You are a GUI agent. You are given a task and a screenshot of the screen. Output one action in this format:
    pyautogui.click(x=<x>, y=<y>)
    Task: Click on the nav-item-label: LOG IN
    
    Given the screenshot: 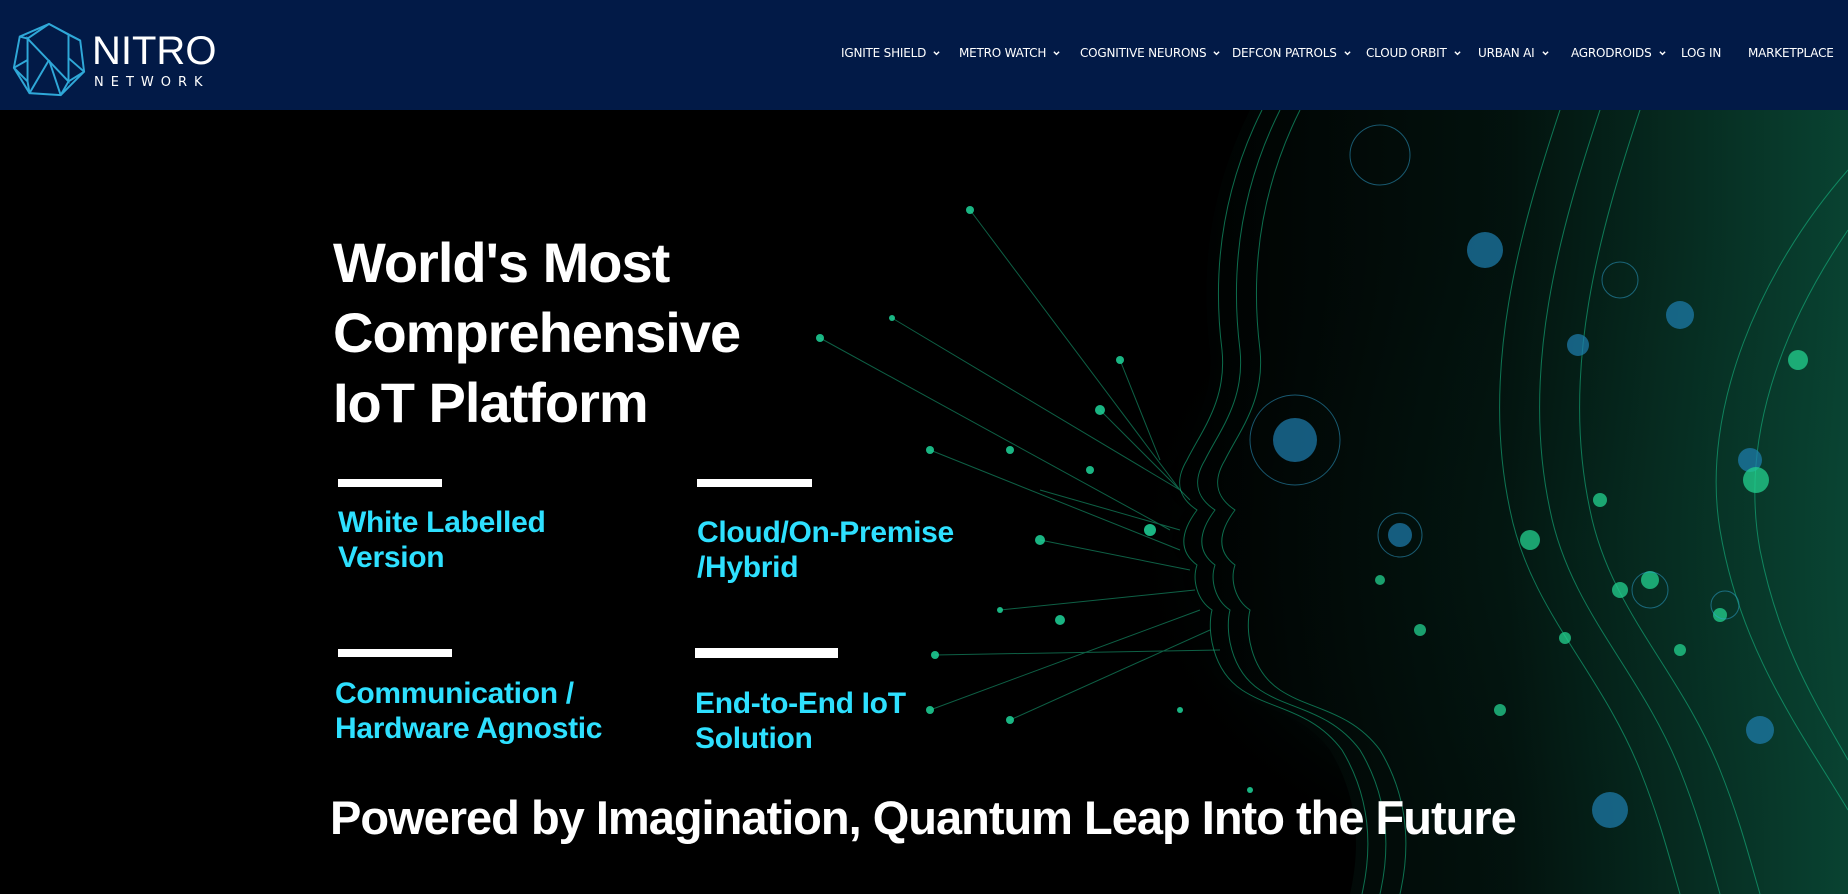 What is the action you would take?
    pyautogui.click(x=1701, y=53)
    